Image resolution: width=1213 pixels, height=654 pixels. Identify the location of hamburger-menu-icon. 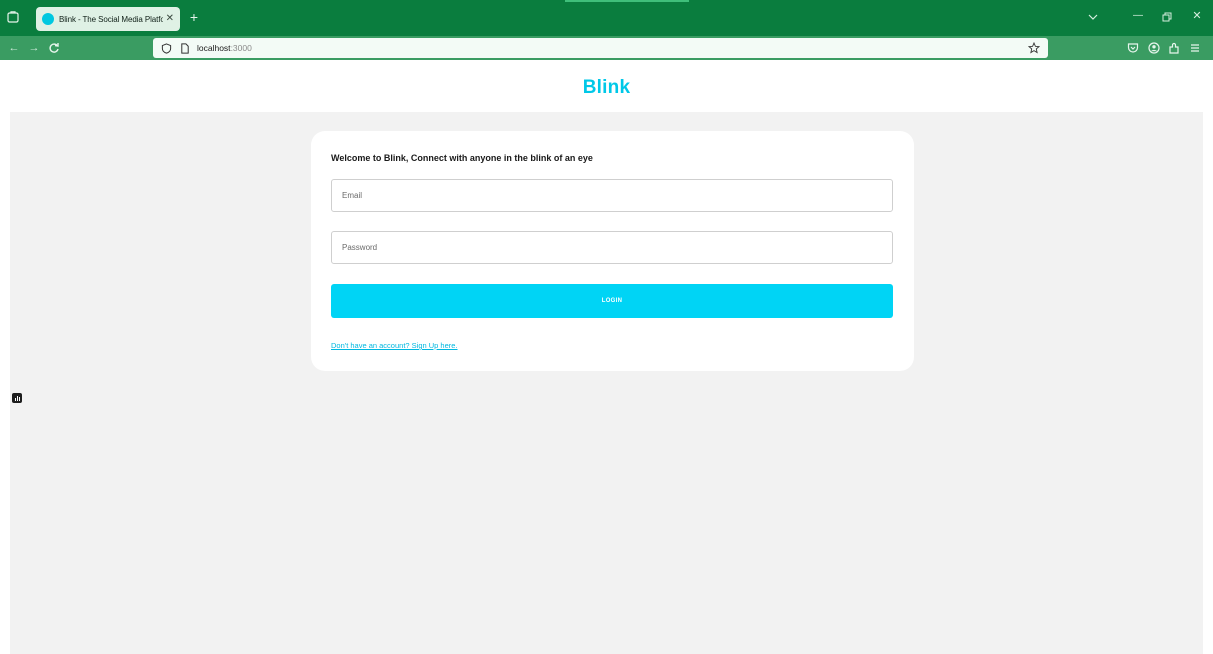
(1195, 48).